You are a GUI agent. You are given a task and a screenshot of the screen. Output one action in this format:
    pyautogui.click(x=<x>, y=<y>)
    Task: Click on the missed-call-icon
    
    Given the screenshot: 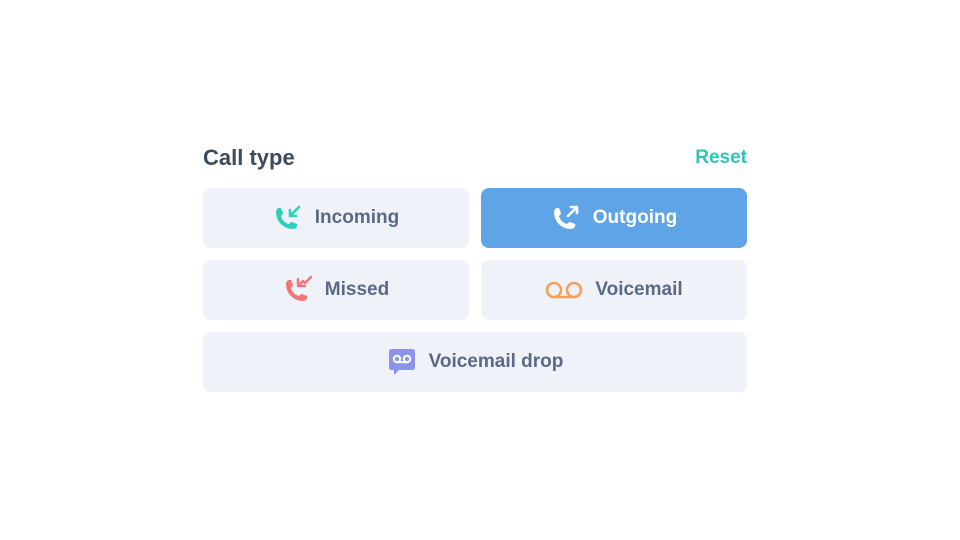 What is the action you would take?
    pyautogui.click(x=298, y=290)
    